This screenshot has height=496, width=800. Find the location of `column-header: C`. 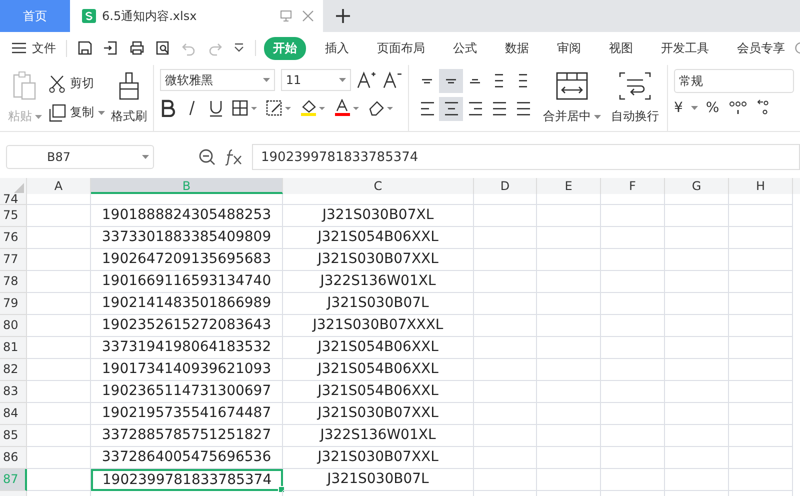

column-header: C is located at coordinates (378, 186).